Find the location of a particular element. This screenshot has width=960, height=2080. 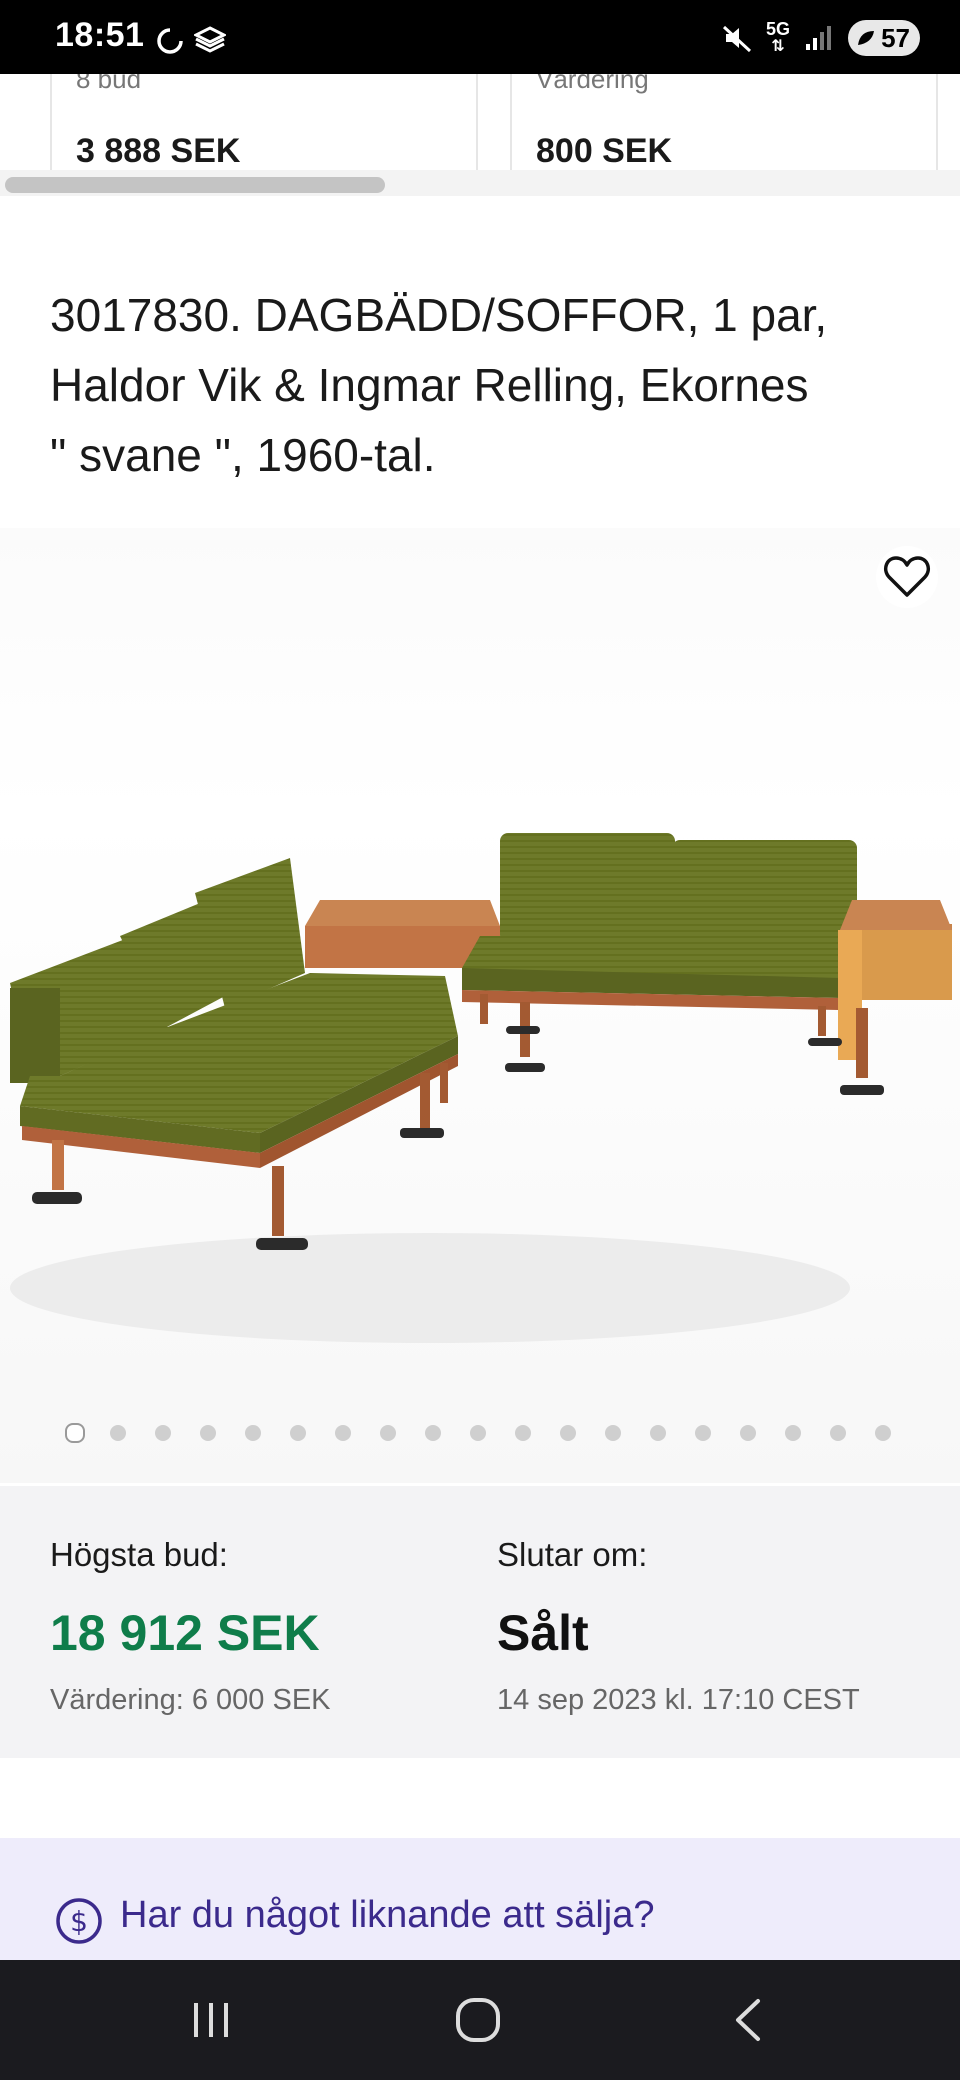

heart-outline-icon is located at coordinates (907, 576).